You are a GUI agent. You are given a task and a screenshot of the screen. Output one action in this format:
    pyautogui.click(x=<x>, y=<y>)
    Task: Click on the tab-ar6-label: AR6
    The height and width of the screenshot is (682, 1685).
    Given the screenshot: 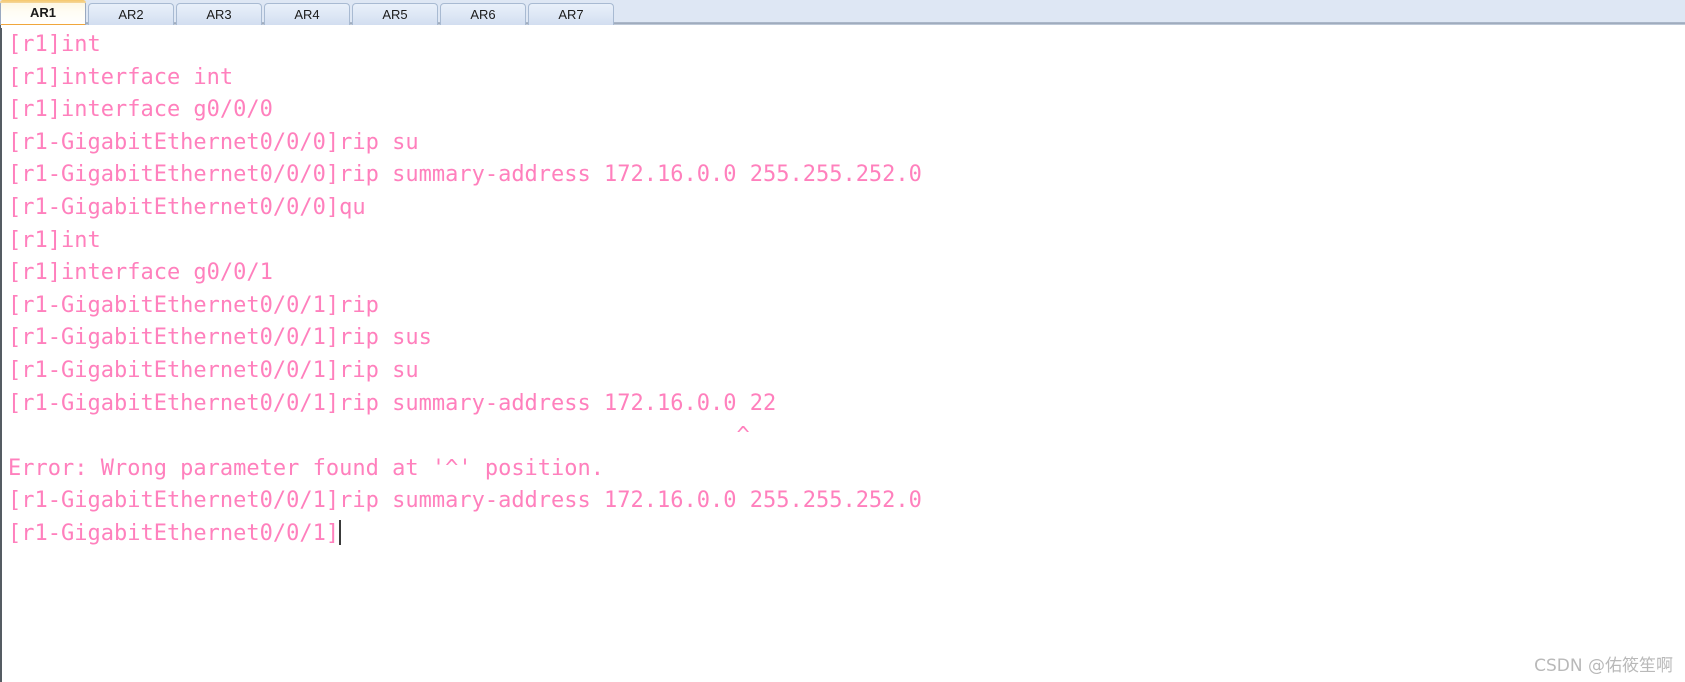 What is the action you would take?
    pyautogui.click(x=483, y=14)
    